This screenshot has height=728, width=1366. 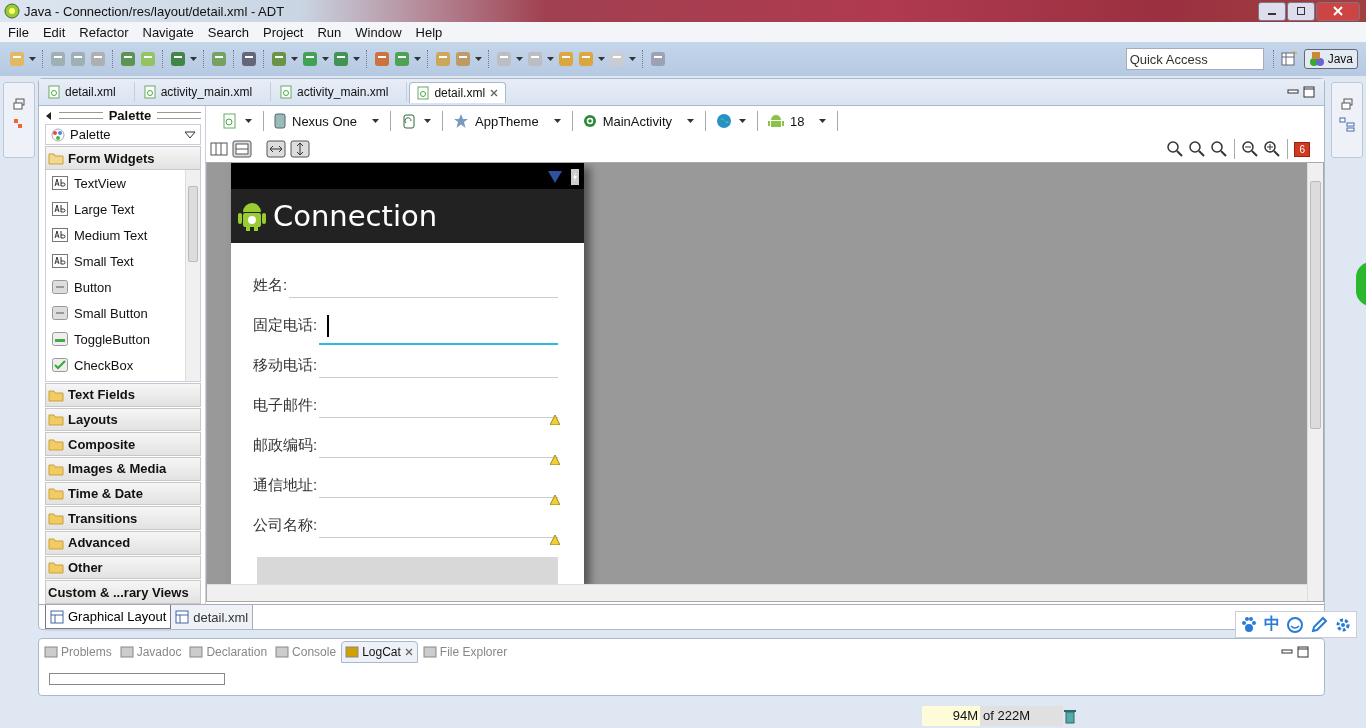 I want to click on battery-icon, so click(x=575, y=176).